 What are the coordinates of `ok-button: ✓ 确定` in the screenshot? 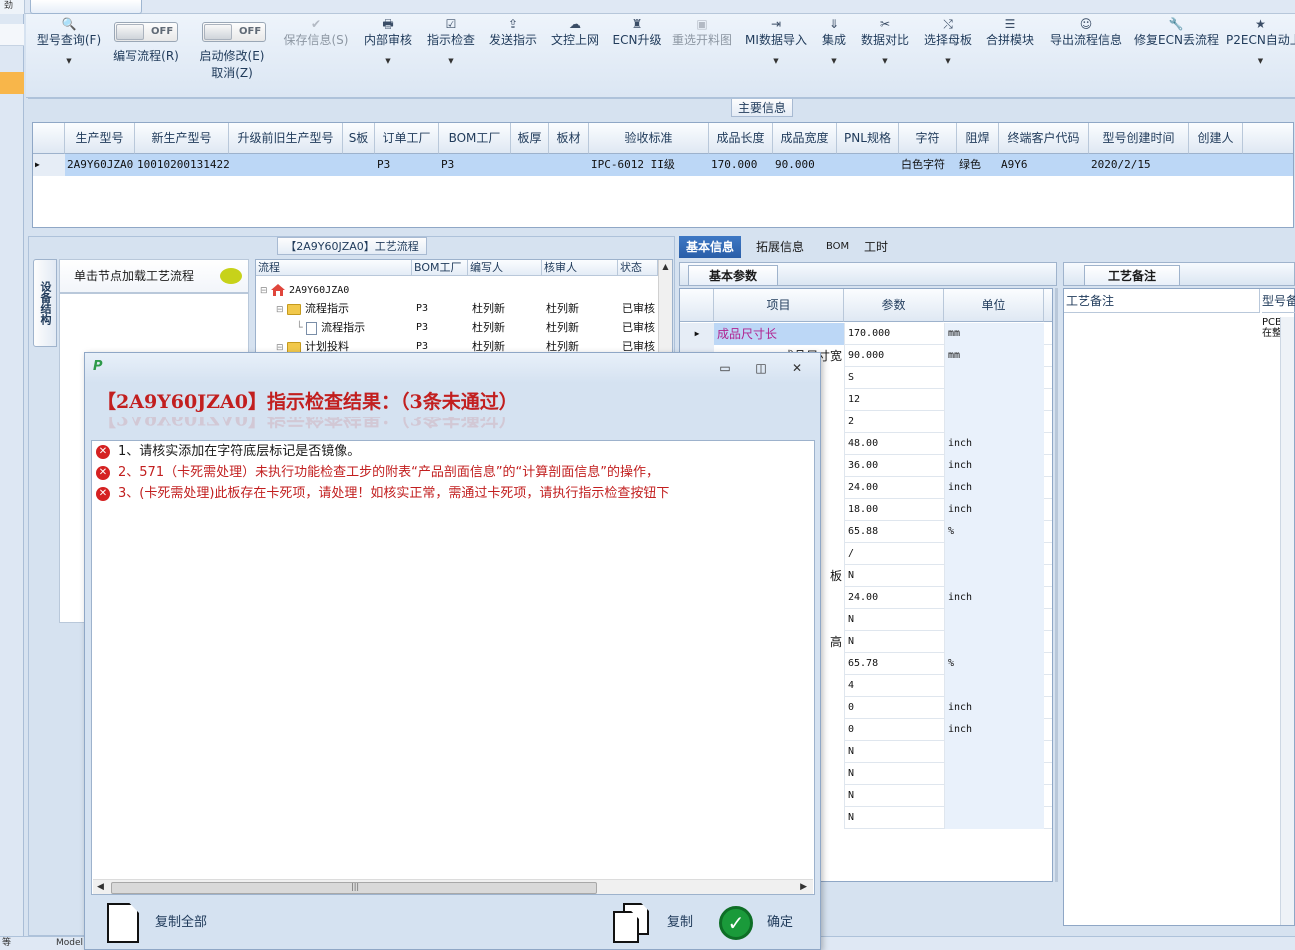 It's located at (764, 923).